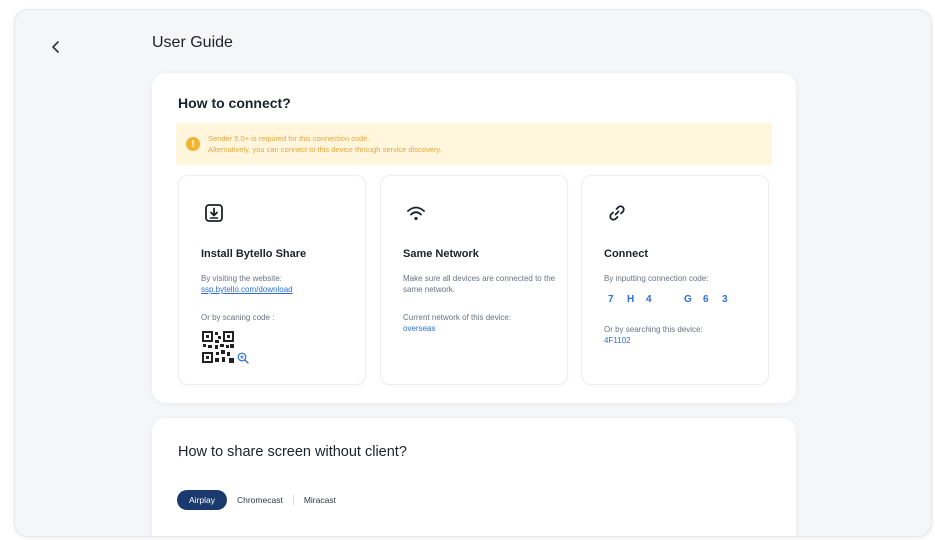  I want to click on chevron-left-icon, so click(55, 47).